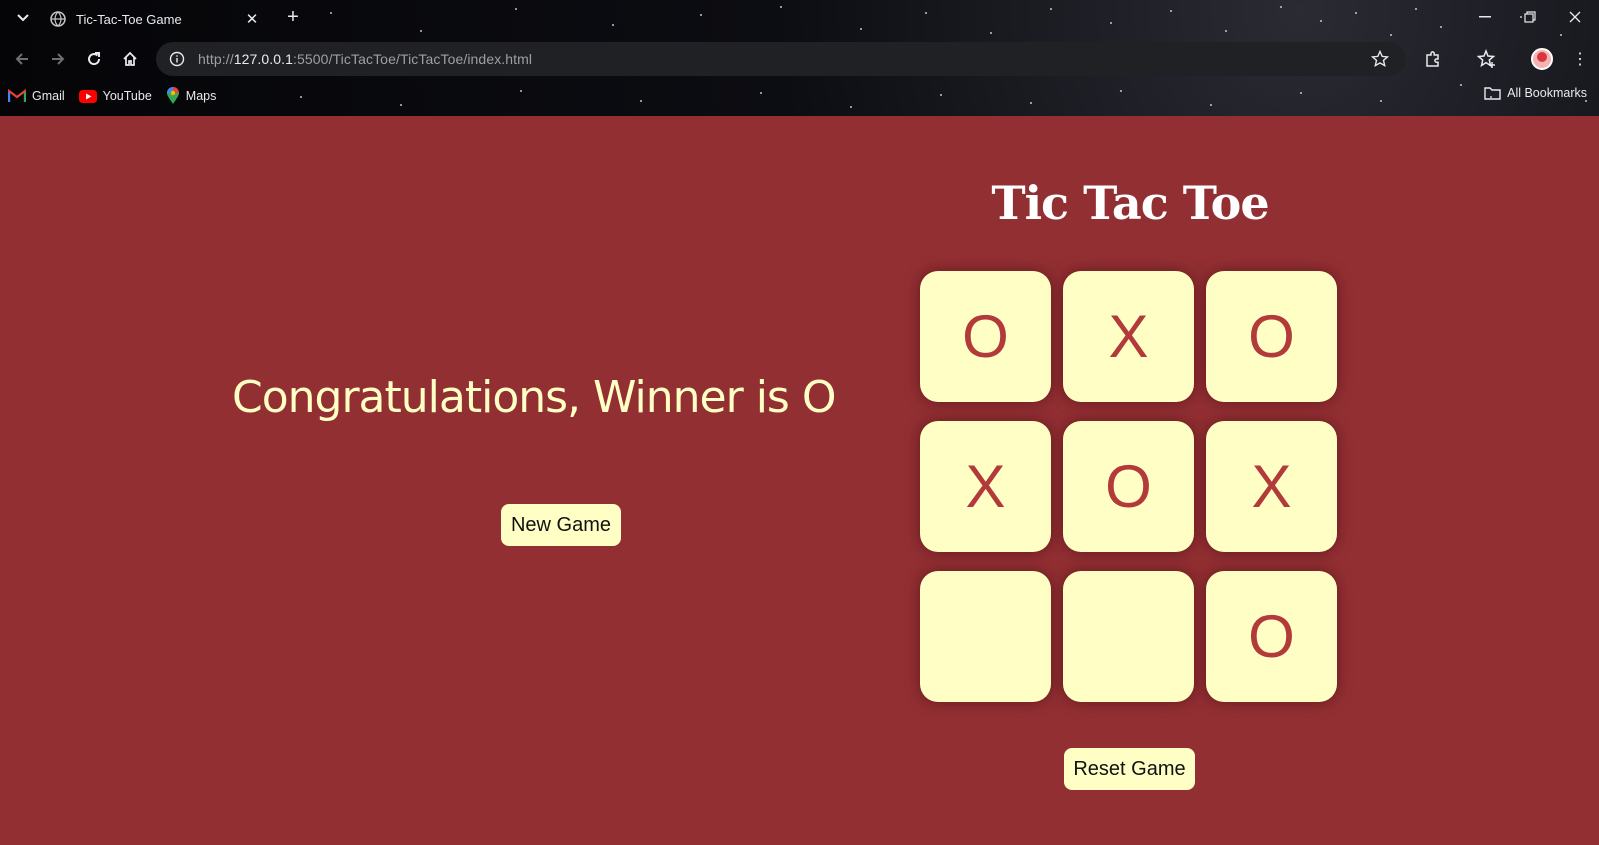 The height and width of the screenshot is (845, 1599). Describe the element at coordinates (177, 59) in the screenshot. I see `site-info-icon` at that location.